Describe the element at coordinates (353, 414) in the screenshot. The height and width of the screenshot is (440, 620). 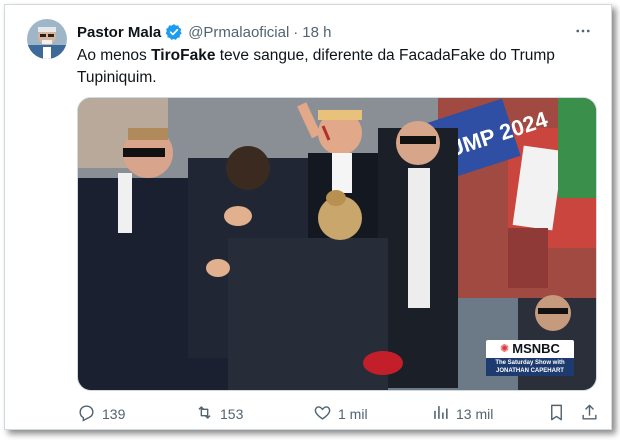
I see `like-count: 1 mil` at that location.